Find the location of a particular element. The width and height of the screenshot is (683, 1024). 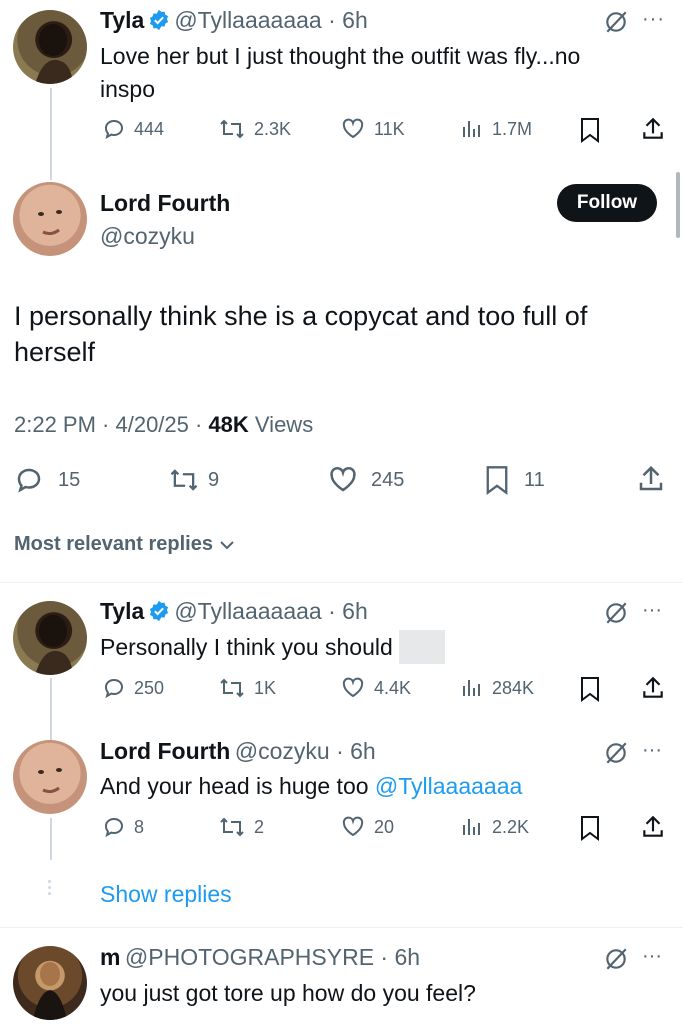

author-handle-time: @cozyku · 6h is located at coordinates (305, 751).